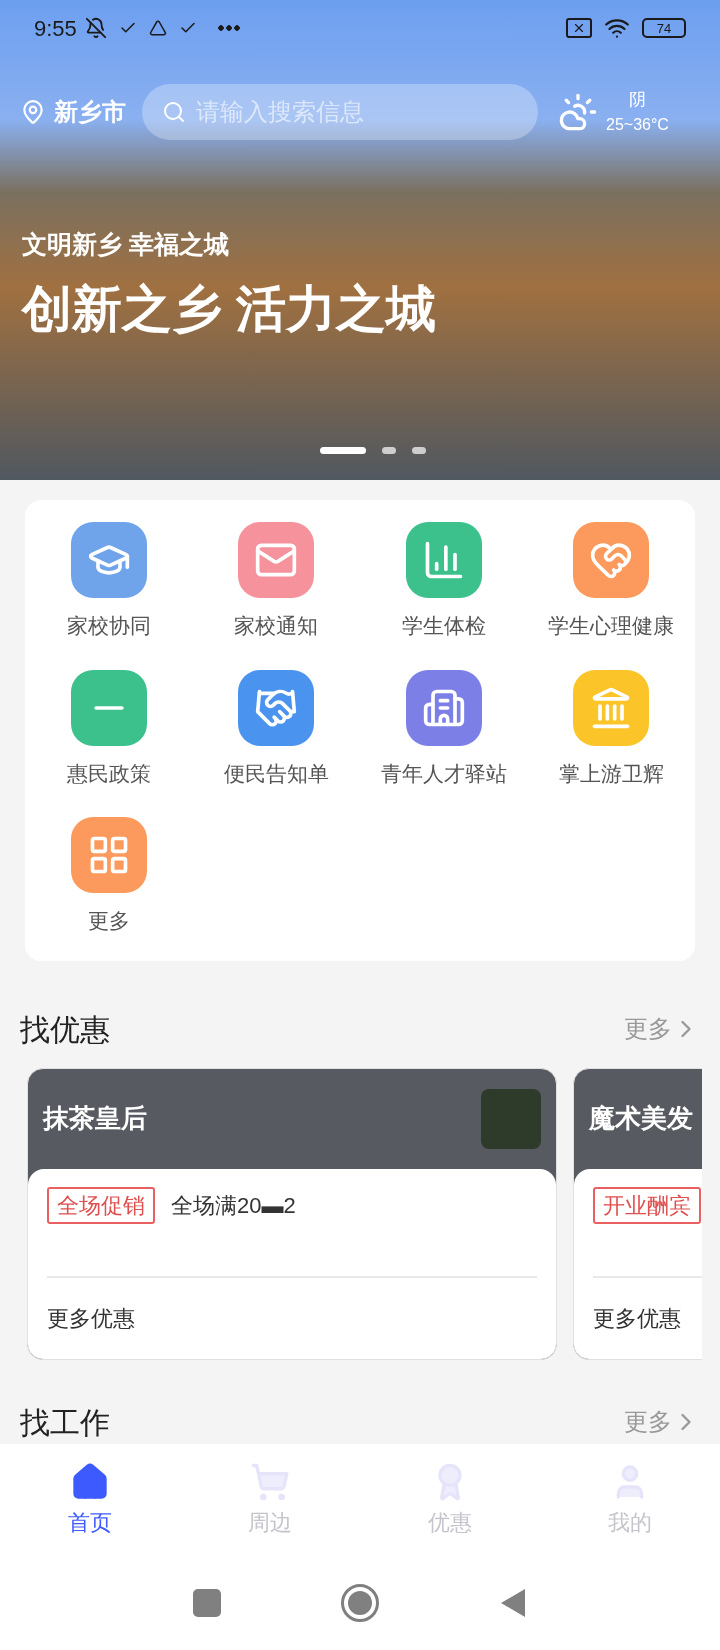 The width and height of the screenshot is (720, 1650). I want to click on banner-title: 创新之乡 活力之城, so click(228, 309).